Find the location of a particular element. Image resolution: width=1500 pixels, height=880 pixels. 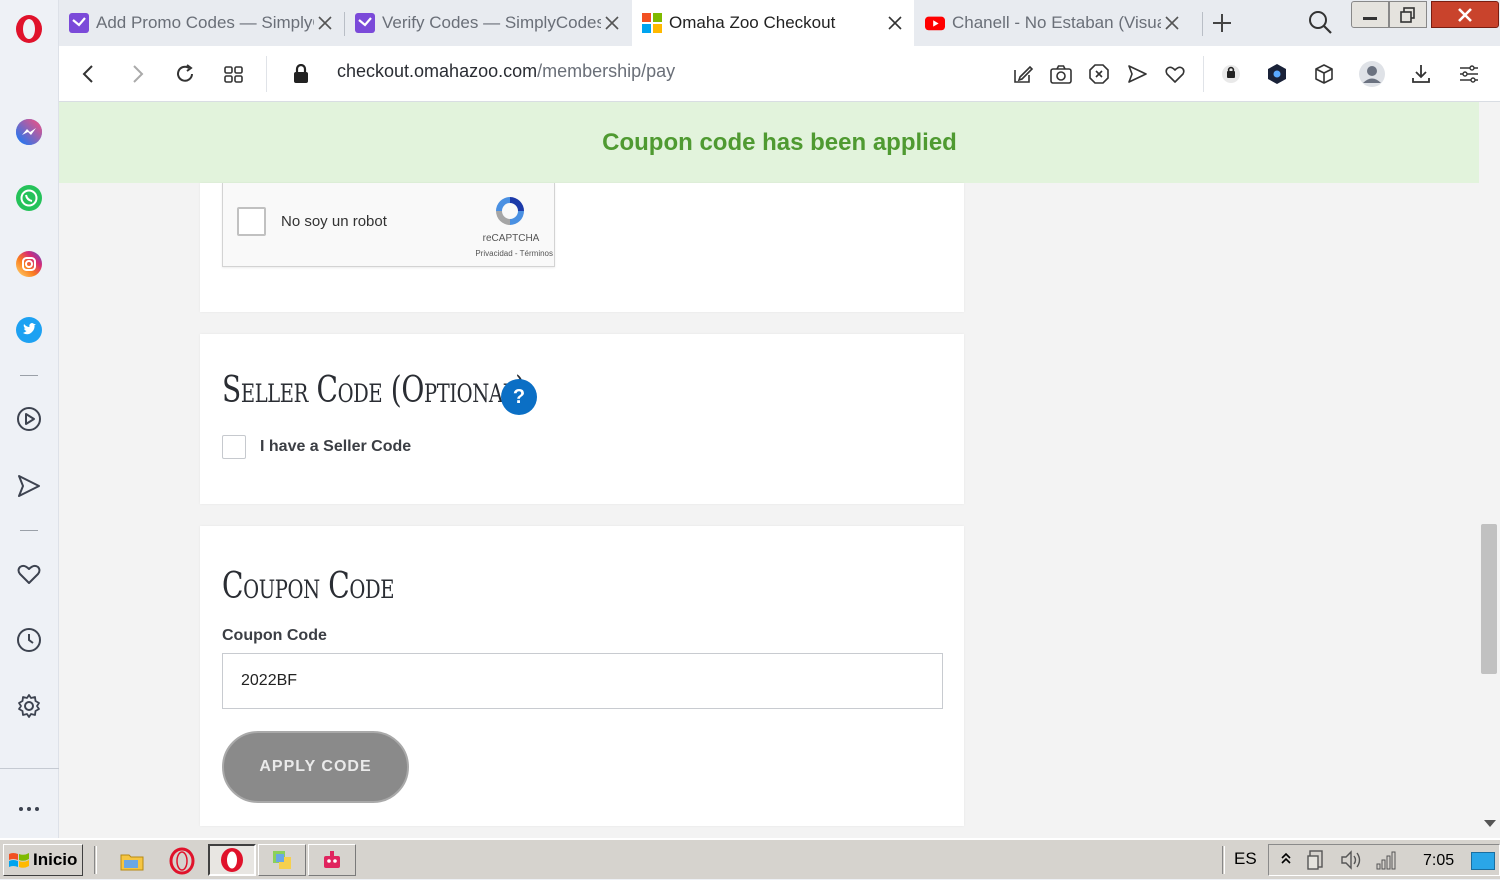

network-computer-icon is located at coordinates (1317, 860).